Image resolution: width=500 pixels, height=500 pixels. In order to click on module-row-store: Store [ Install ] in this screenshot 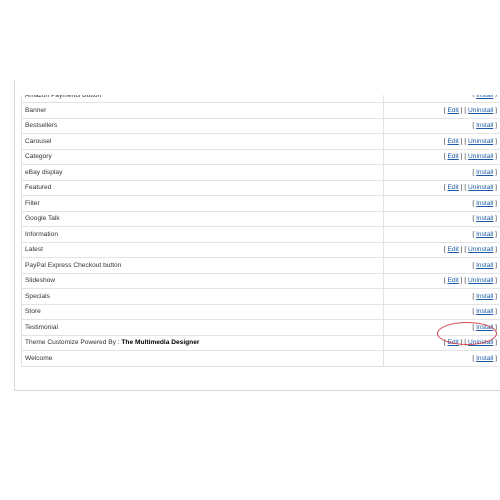, I will do `click(260, 312)`.